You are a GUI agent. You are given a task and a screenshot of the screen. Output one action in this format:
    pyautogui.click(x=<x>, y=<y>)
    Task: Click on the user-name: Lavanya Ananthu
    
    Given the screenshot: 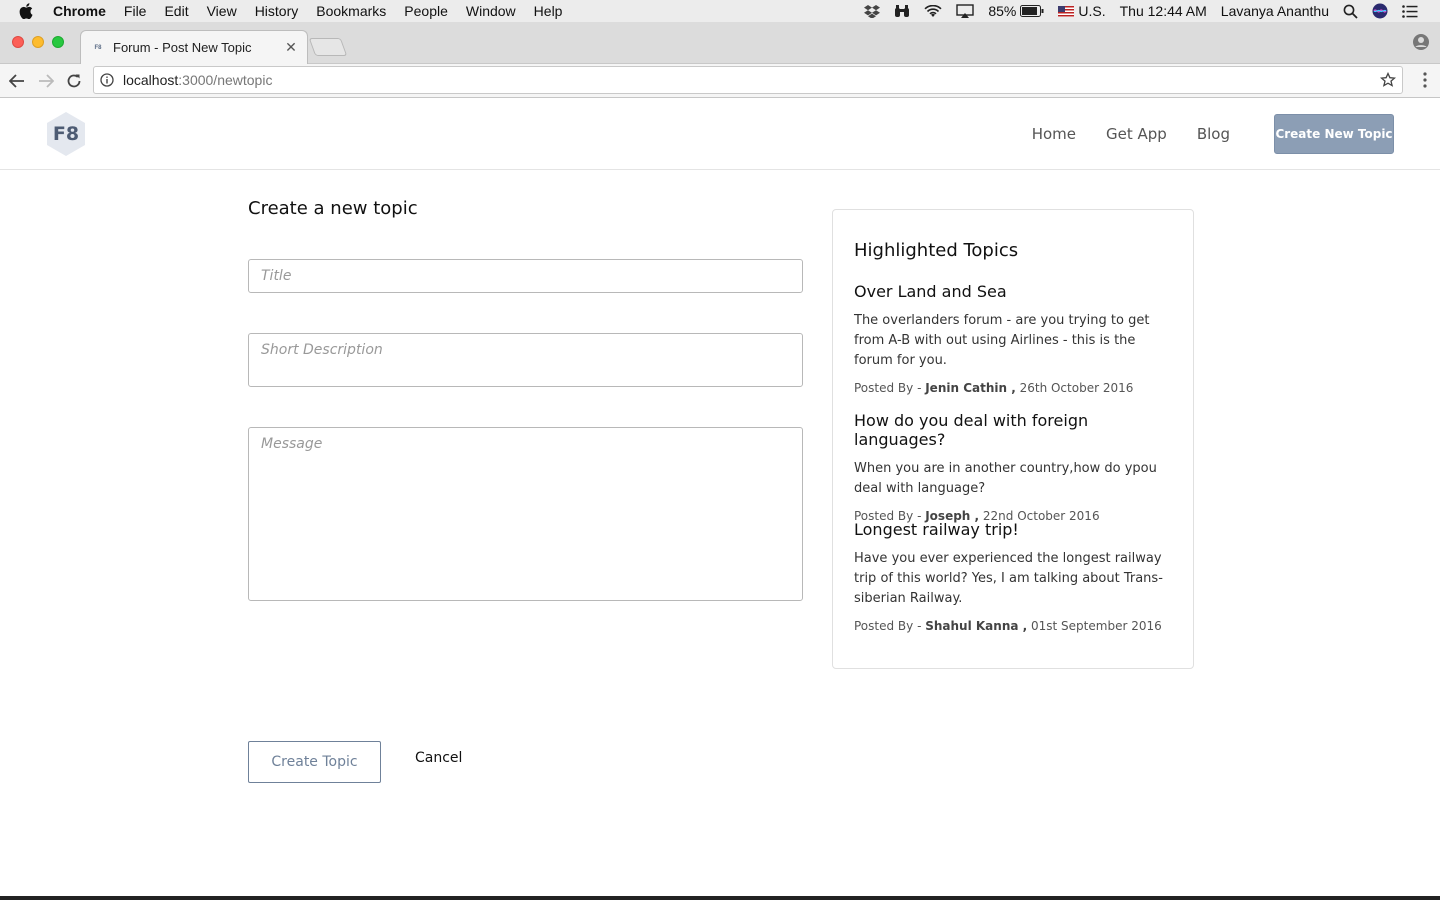 What is the action you would take?
    pyautogui.click(x=1275, y=11)
    